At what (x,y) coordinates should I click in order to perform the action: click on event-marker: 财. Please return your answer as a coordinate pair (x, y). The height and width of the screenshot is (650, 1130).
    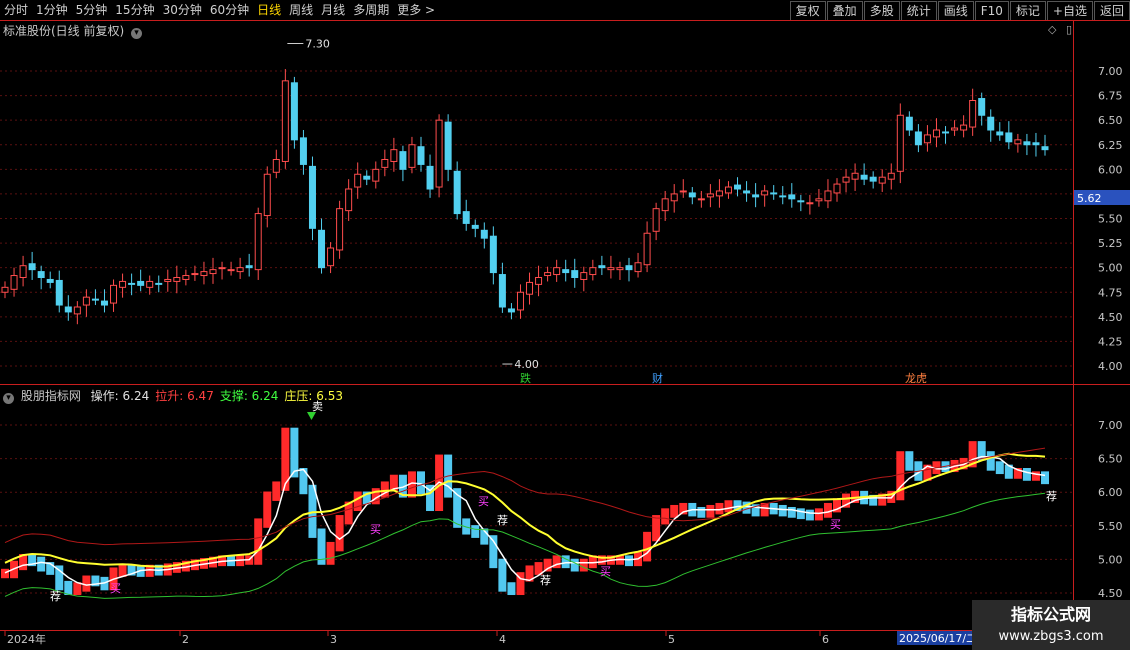
    Looking at the image, I should click on (657, 378).